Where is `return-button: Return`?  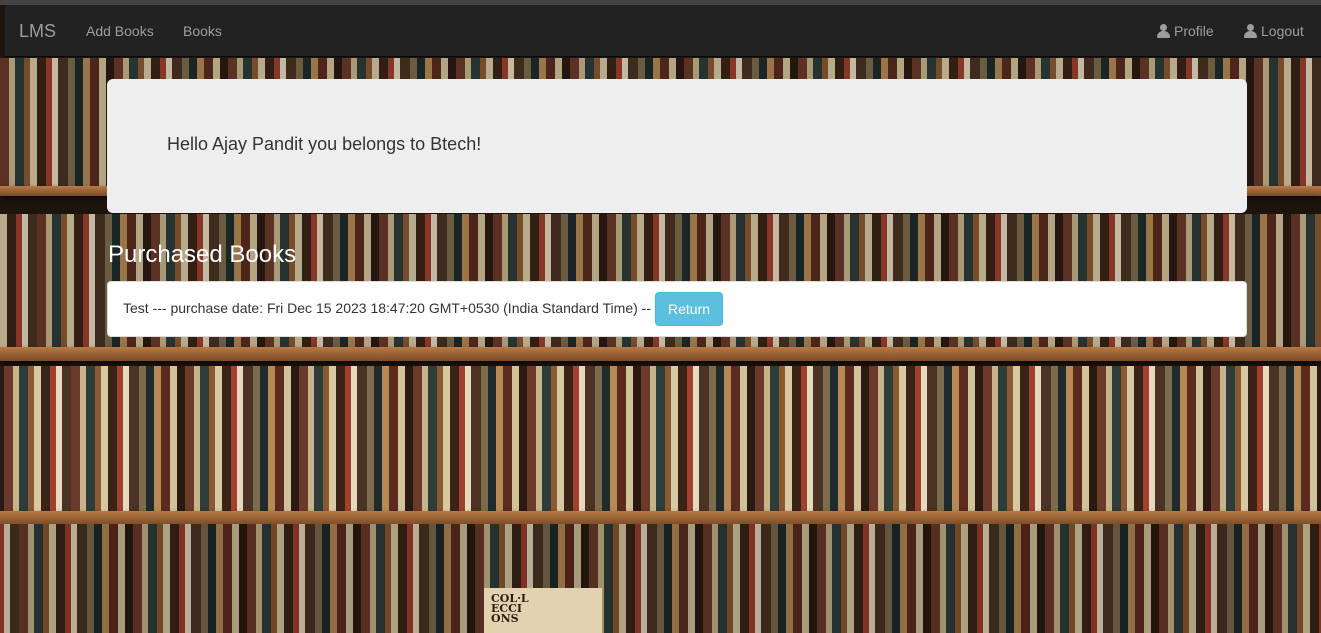
return-button: Return is located at coordinates (689, 309).